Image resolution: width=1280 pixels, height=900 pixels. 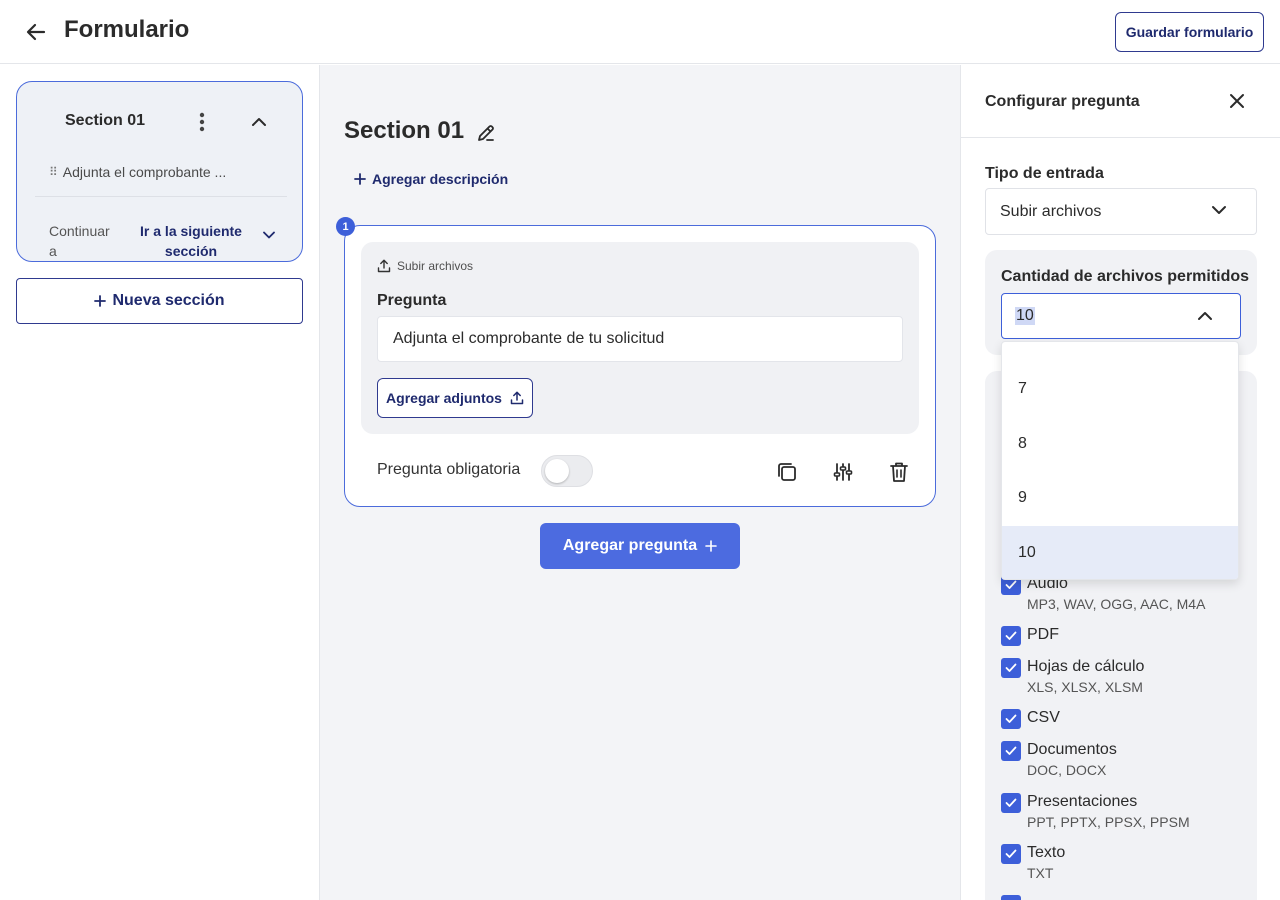 What do you see at coordinates (1121, 316) in the screenshot?
I see `file-count-select: 10` at bounding box center [1121, 316].